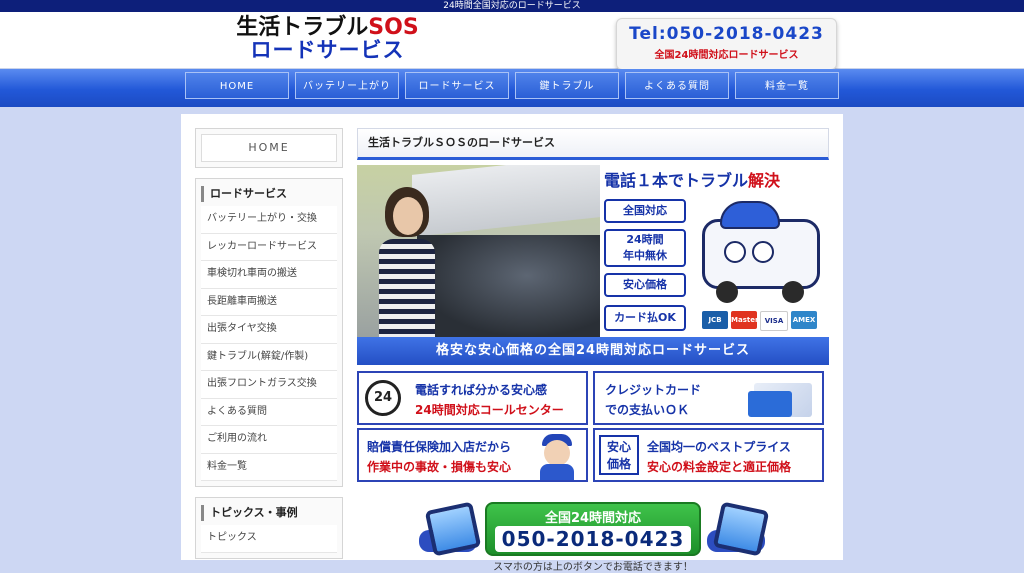 Image resolution: width=1024 pixels, height=573 pixels. Describe the element at coordinates (269, 357) in the screenshot. I see `sidebar-item-key: 鍵トラブル(解錠/作製)` at that location.